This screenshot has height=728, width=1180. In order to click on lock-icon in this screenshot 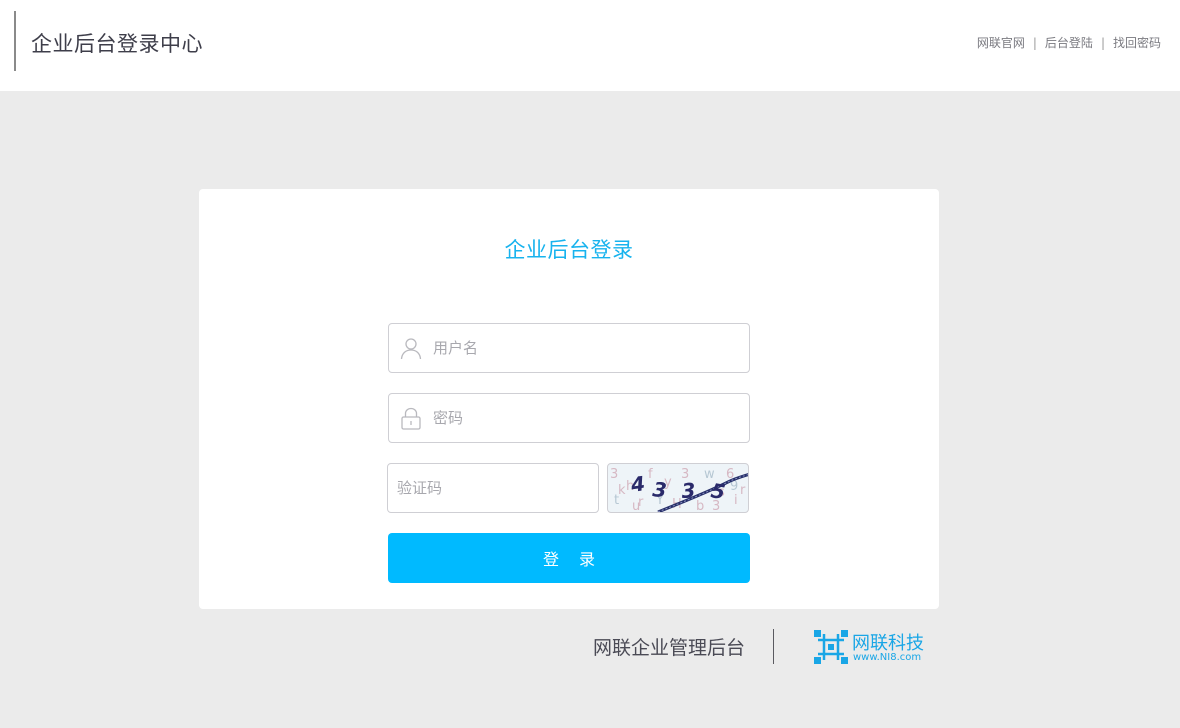, I will do `click(411, 418)`.